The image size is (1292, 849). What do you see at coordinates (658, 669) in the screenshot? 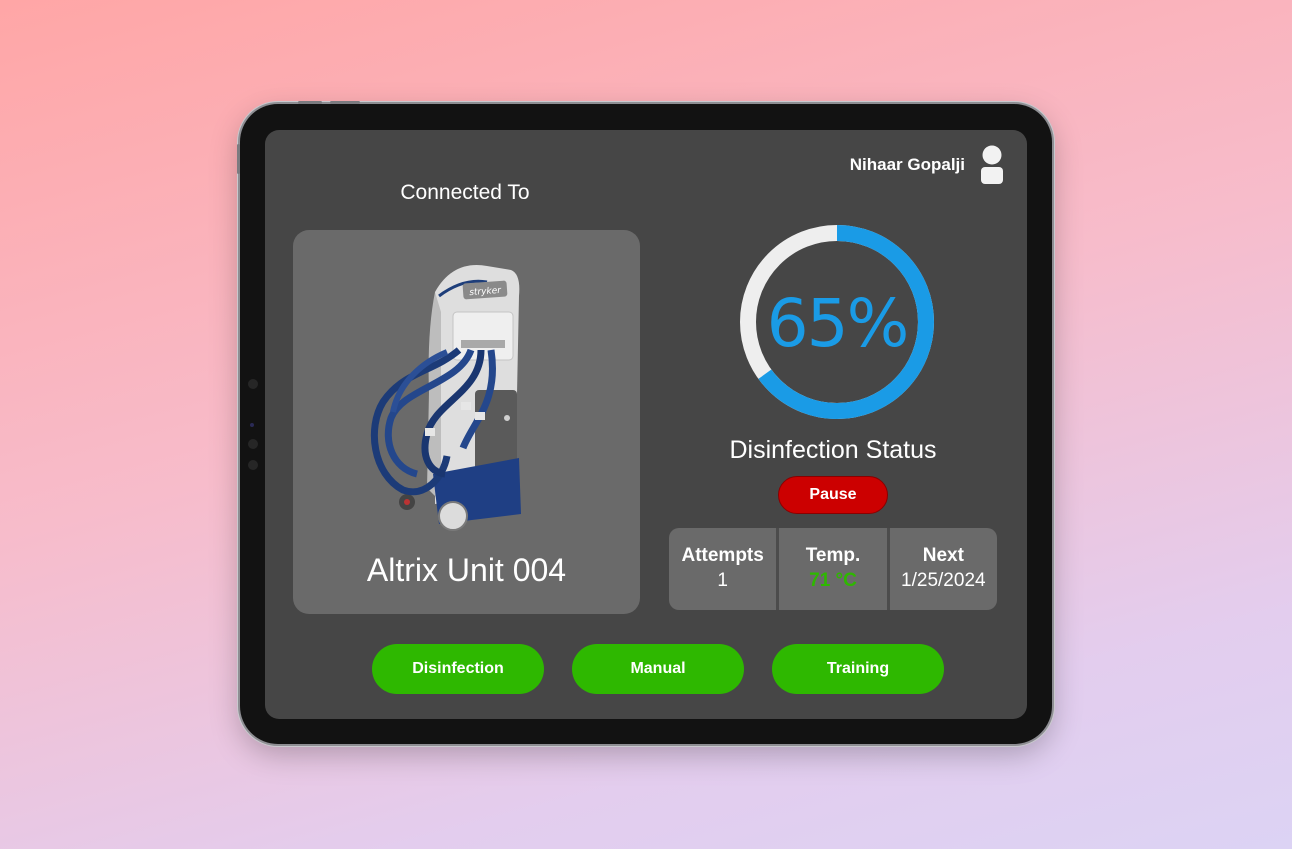
I see `manual-button: Manual` at bounding box center [658, 669].